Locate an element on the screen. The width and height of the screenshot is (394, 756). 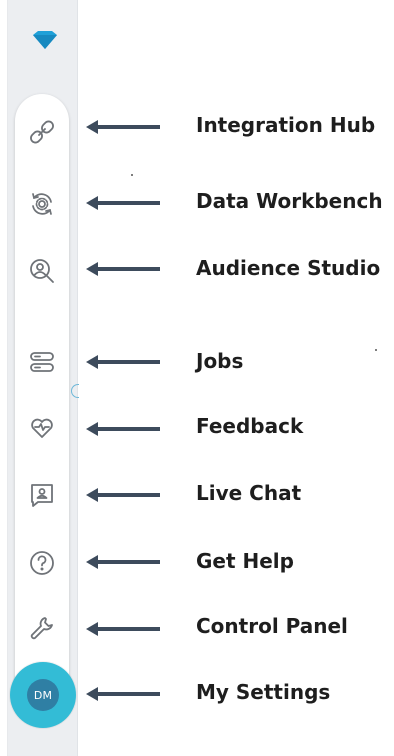
label-live-chat: Live Chat is located at coordinates (249, 493).